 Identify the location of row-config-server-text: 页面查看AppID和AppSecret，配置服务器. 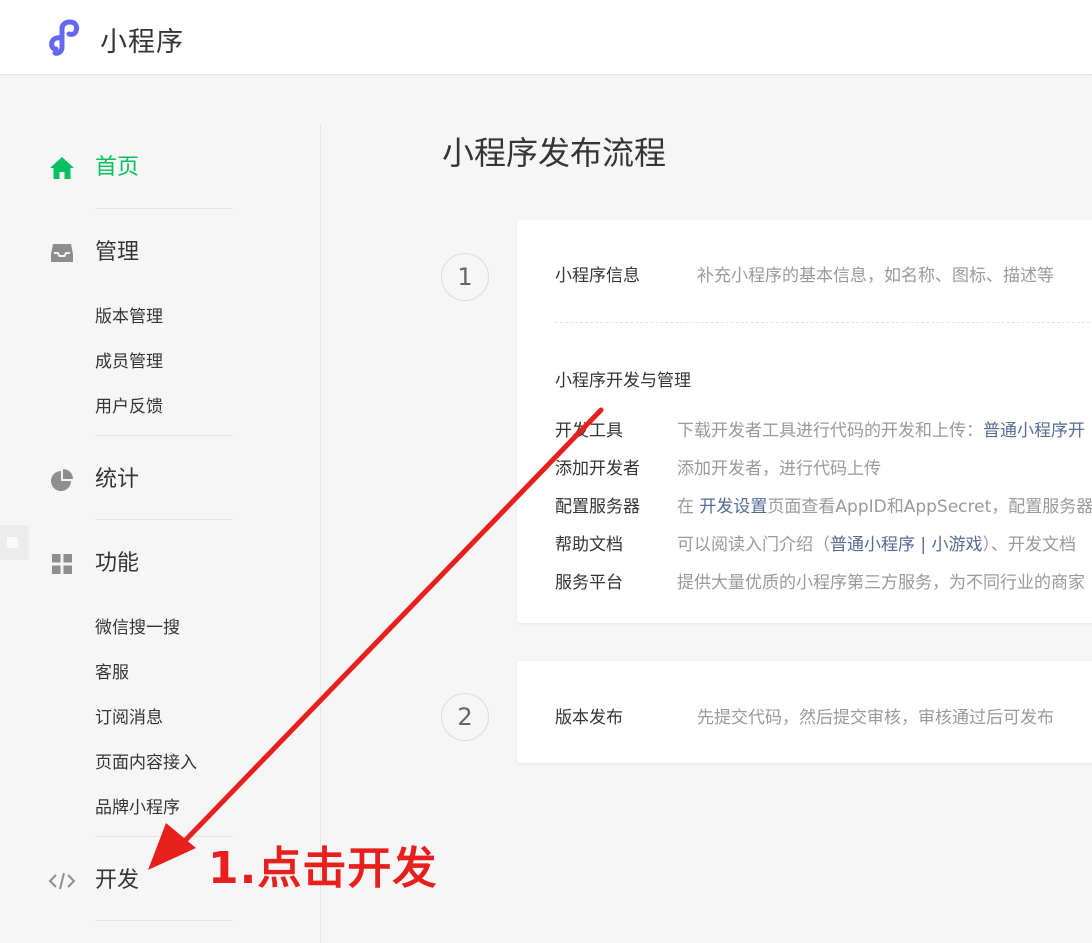
(929, 507).